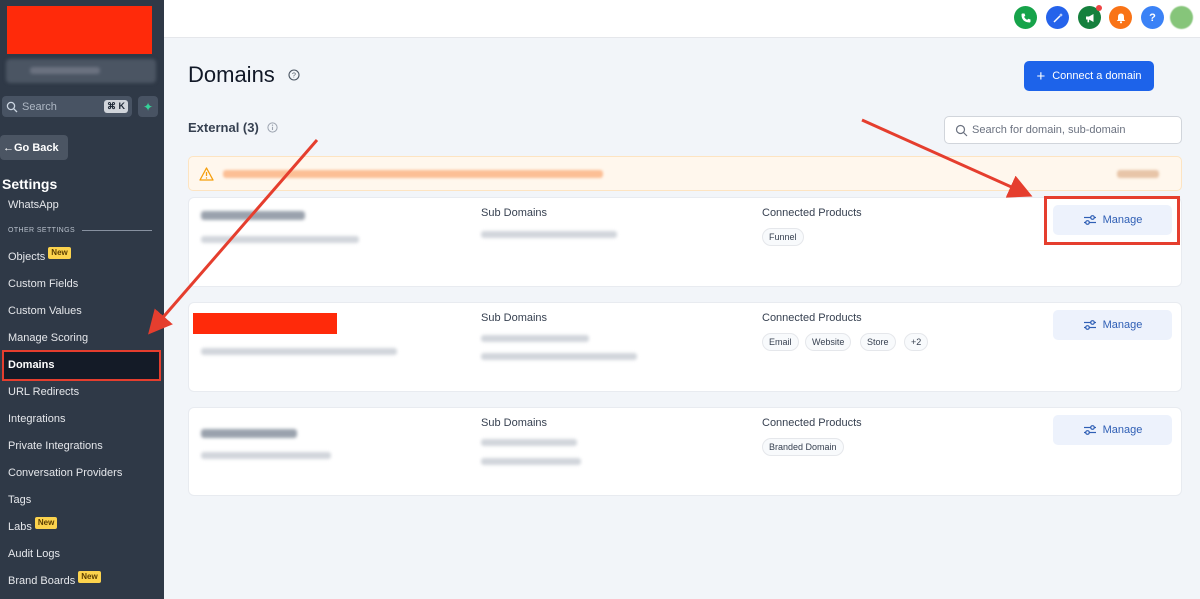 The height and width of the screenshot is (599, 1200). I want to click on redacted-logo, so click(79, 30).